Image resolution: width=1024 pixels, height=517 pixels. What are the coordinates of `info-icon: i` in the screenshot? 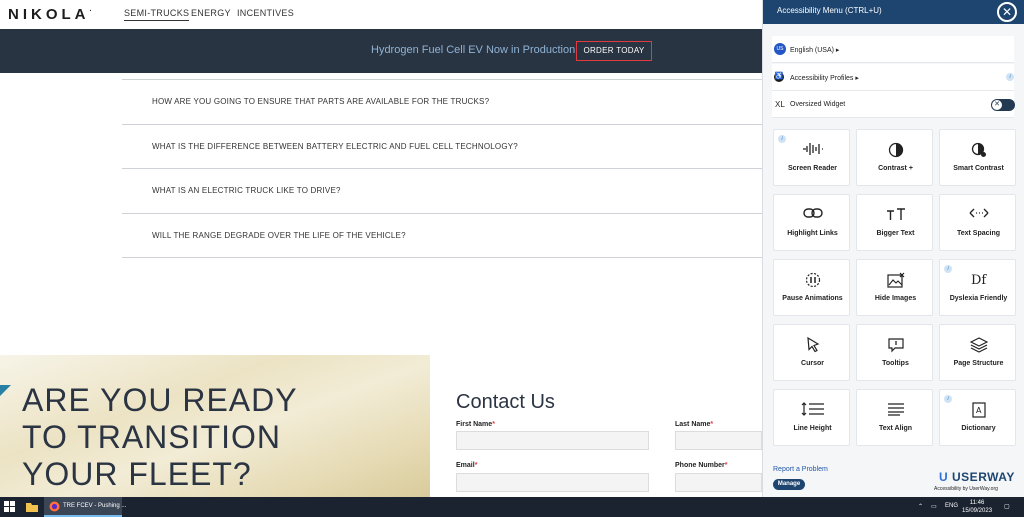 It's located at (1010, 77).